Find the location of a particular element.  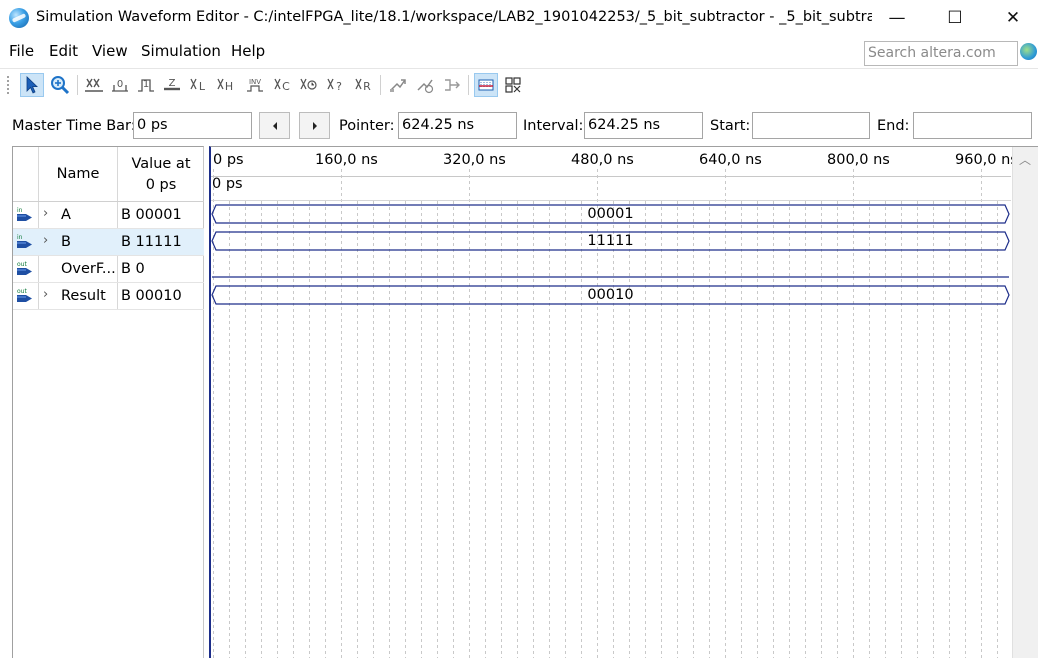

force-weak-high-button: H is located at coordinates (226, 85).